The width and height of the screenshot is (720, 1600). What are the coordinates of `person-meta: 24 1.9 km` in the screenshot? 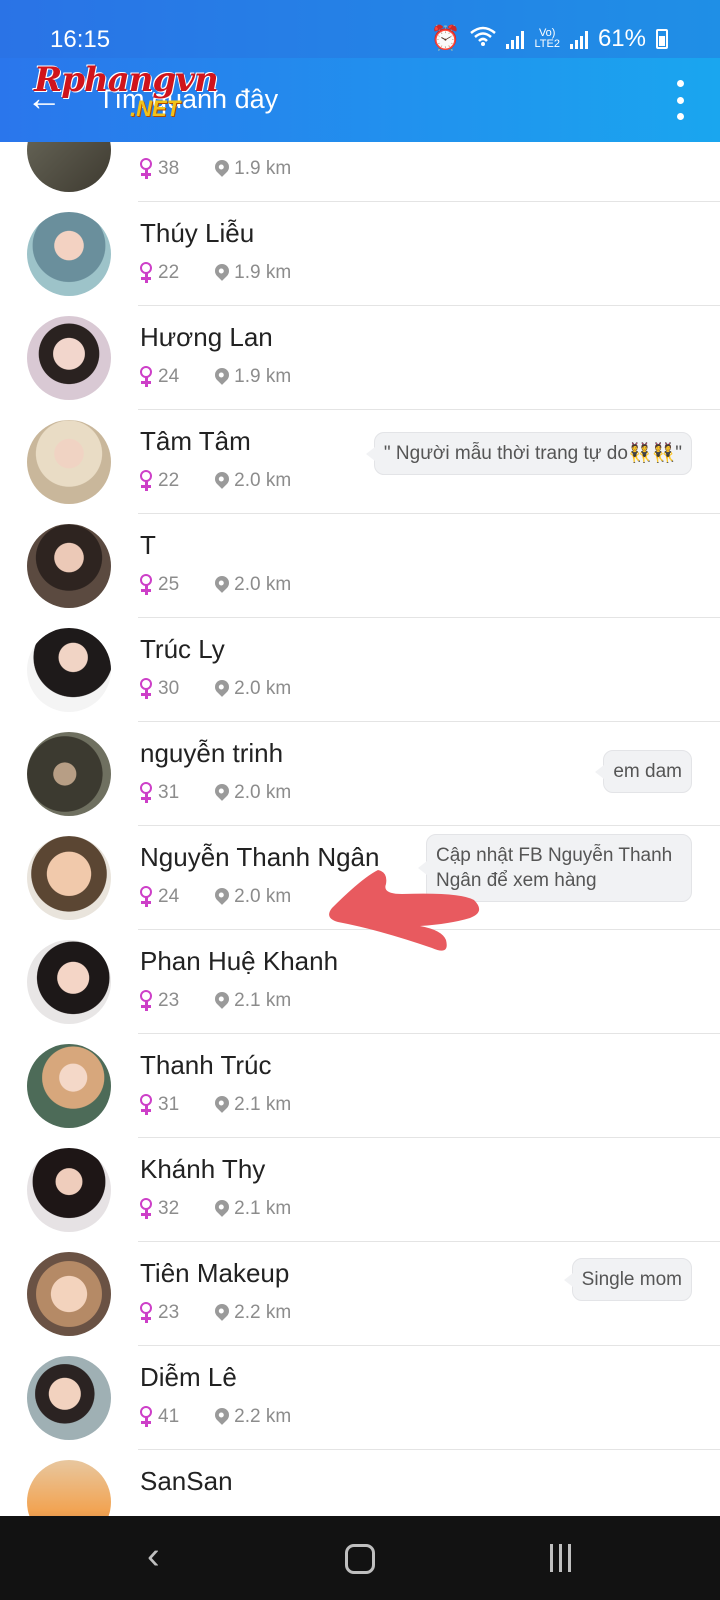 It's located at (215, 376).